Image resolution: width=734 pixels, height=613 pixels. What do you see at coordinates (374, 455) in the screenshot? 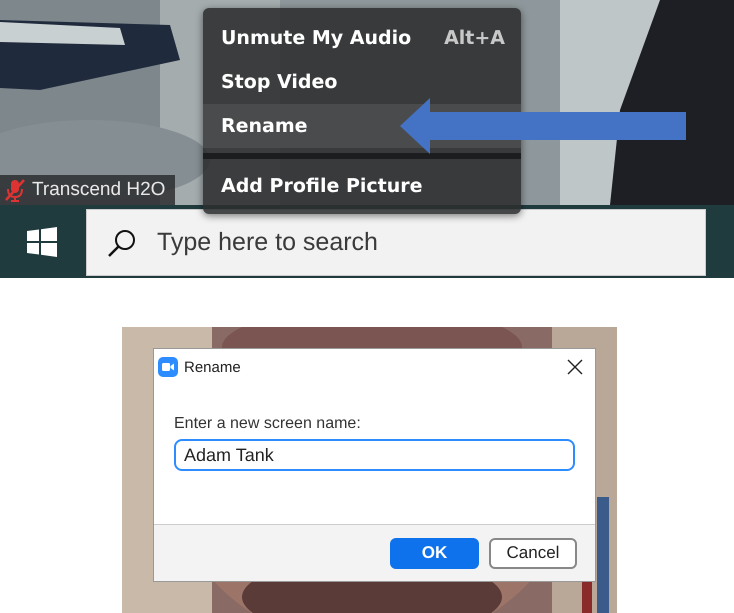
I see `name-input: Adam Tank` at bounding box center [374, 455].